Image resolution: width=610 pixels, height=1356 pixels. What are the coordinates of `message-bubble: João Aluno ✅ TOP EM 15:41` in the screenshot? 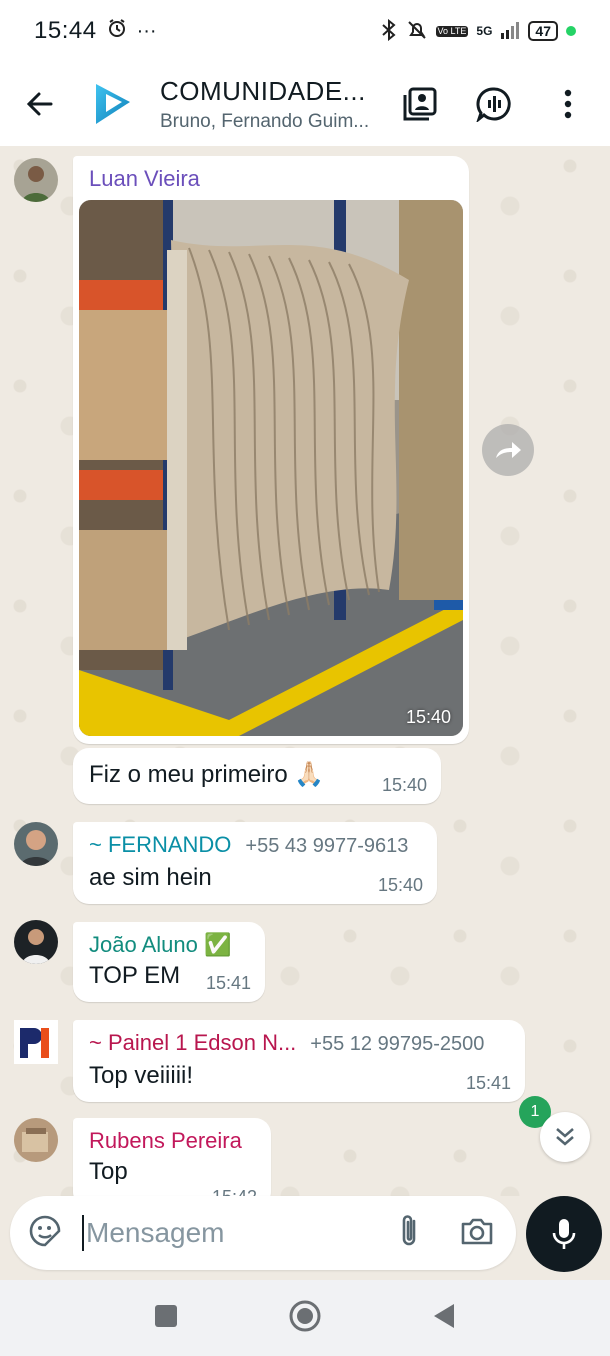 It's located at (169, 962).